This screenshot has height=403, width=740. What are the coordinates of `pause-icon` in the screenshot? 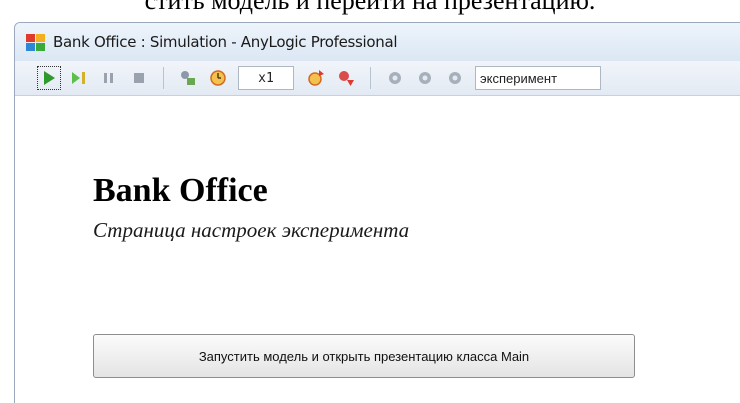 It's located at (108, 78).